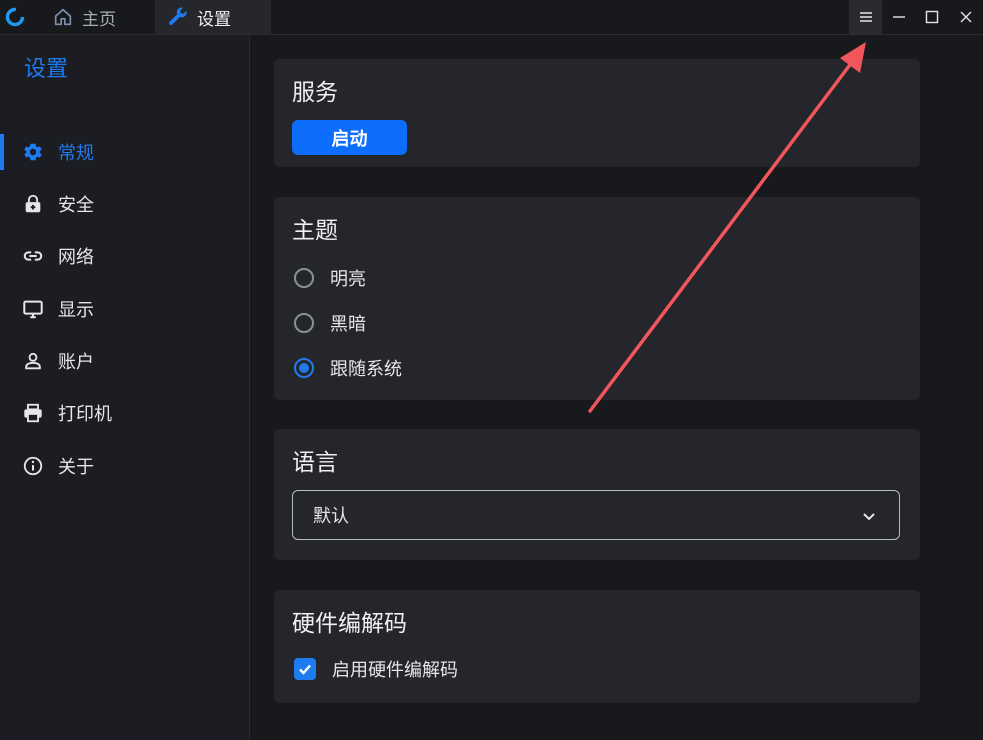 The image size is (983, 740). I want to click on tab-home-label: 主页, so click(99, 19).